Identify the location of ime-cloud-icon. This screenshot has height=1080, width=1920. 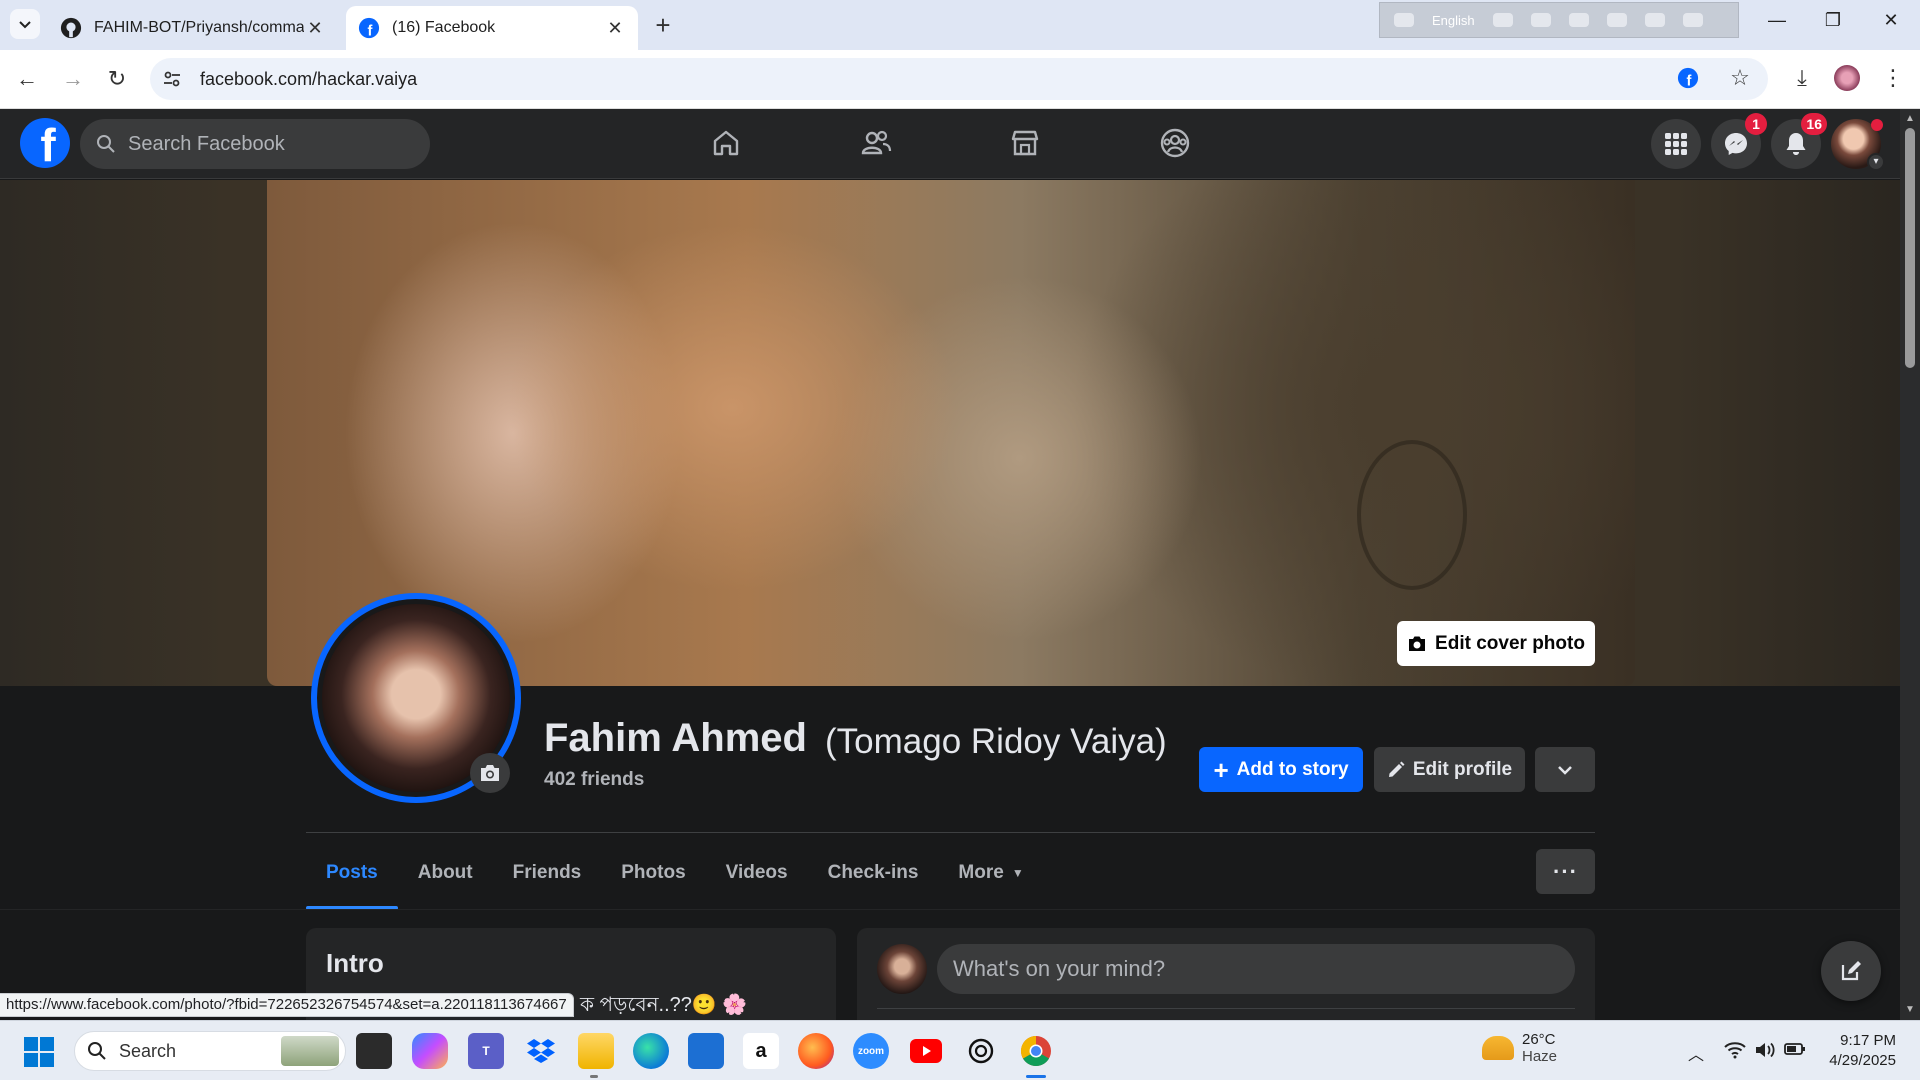
(1502, 20).